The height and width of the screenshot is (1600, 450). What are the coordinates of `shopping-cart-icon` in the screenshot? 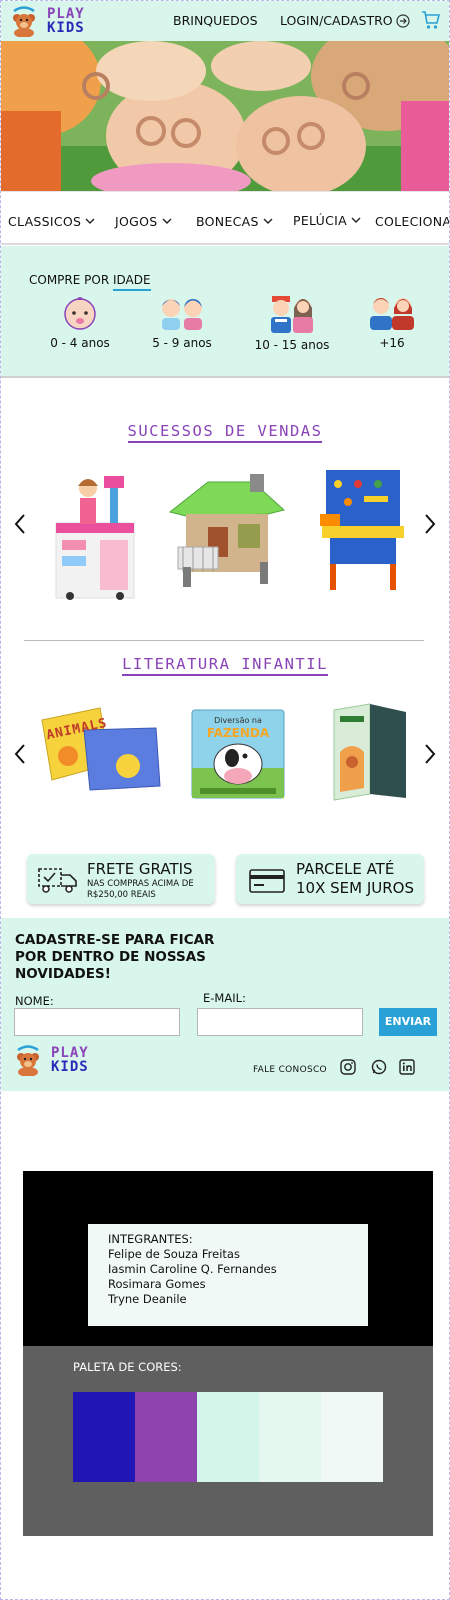 It's located at (431, 20).